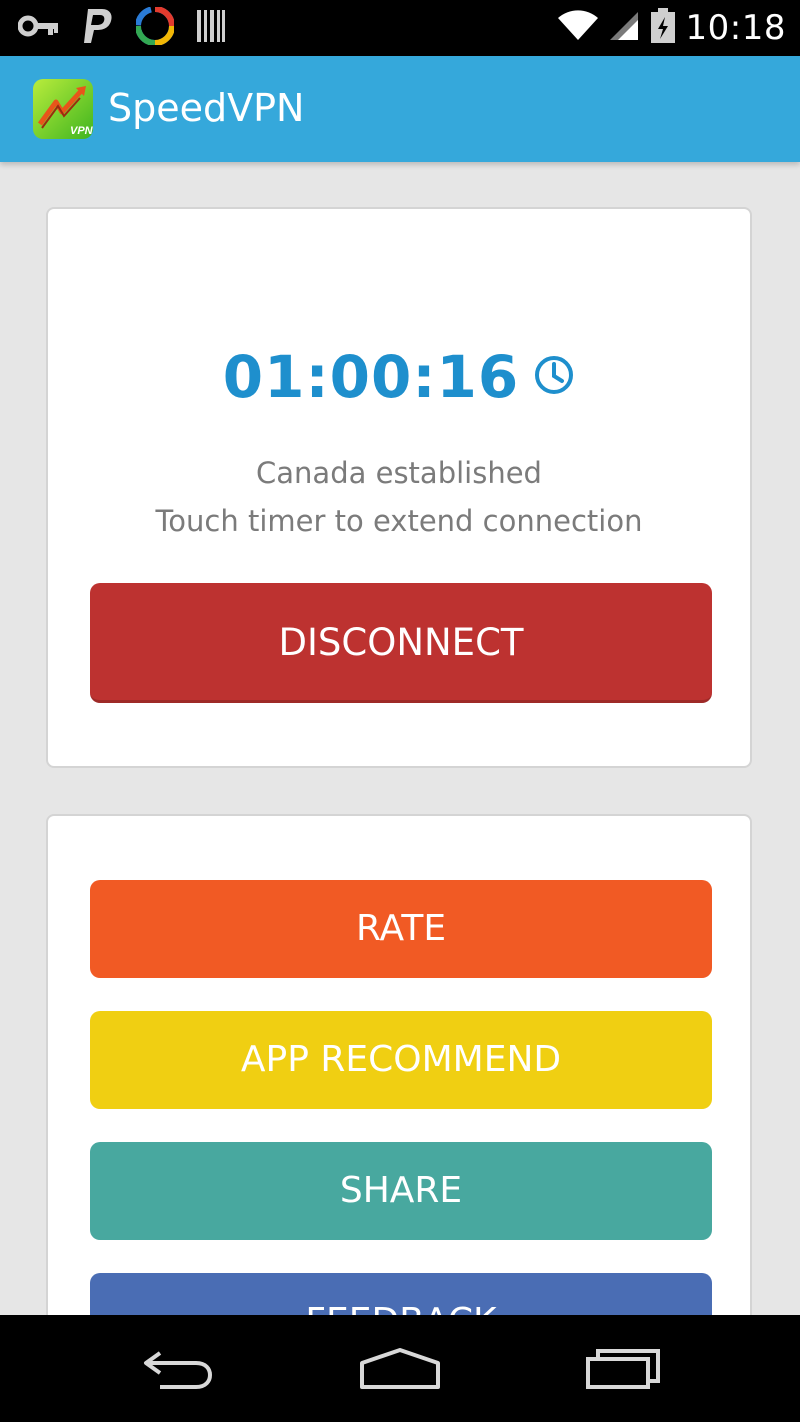  I want to click on cellular-signal-icon, so click(624, 28).